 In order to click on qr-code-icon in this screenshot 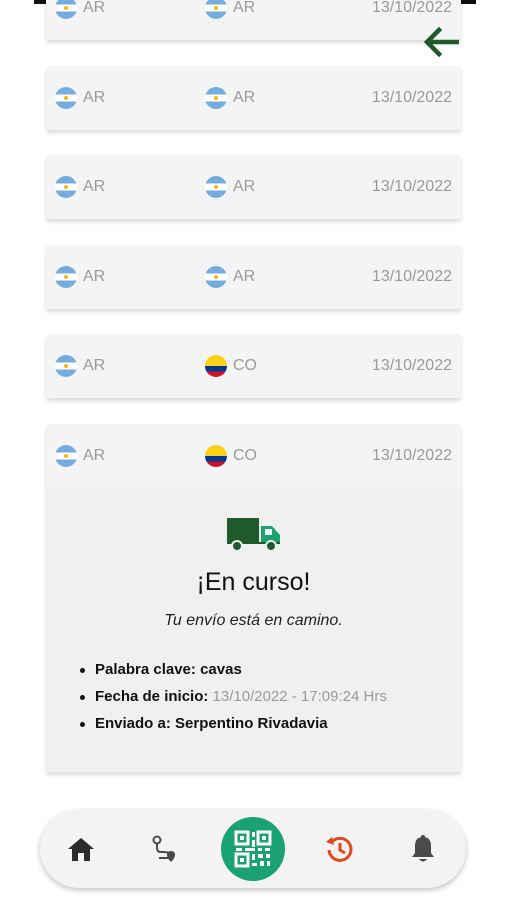, I will do `click(253, 849)`.